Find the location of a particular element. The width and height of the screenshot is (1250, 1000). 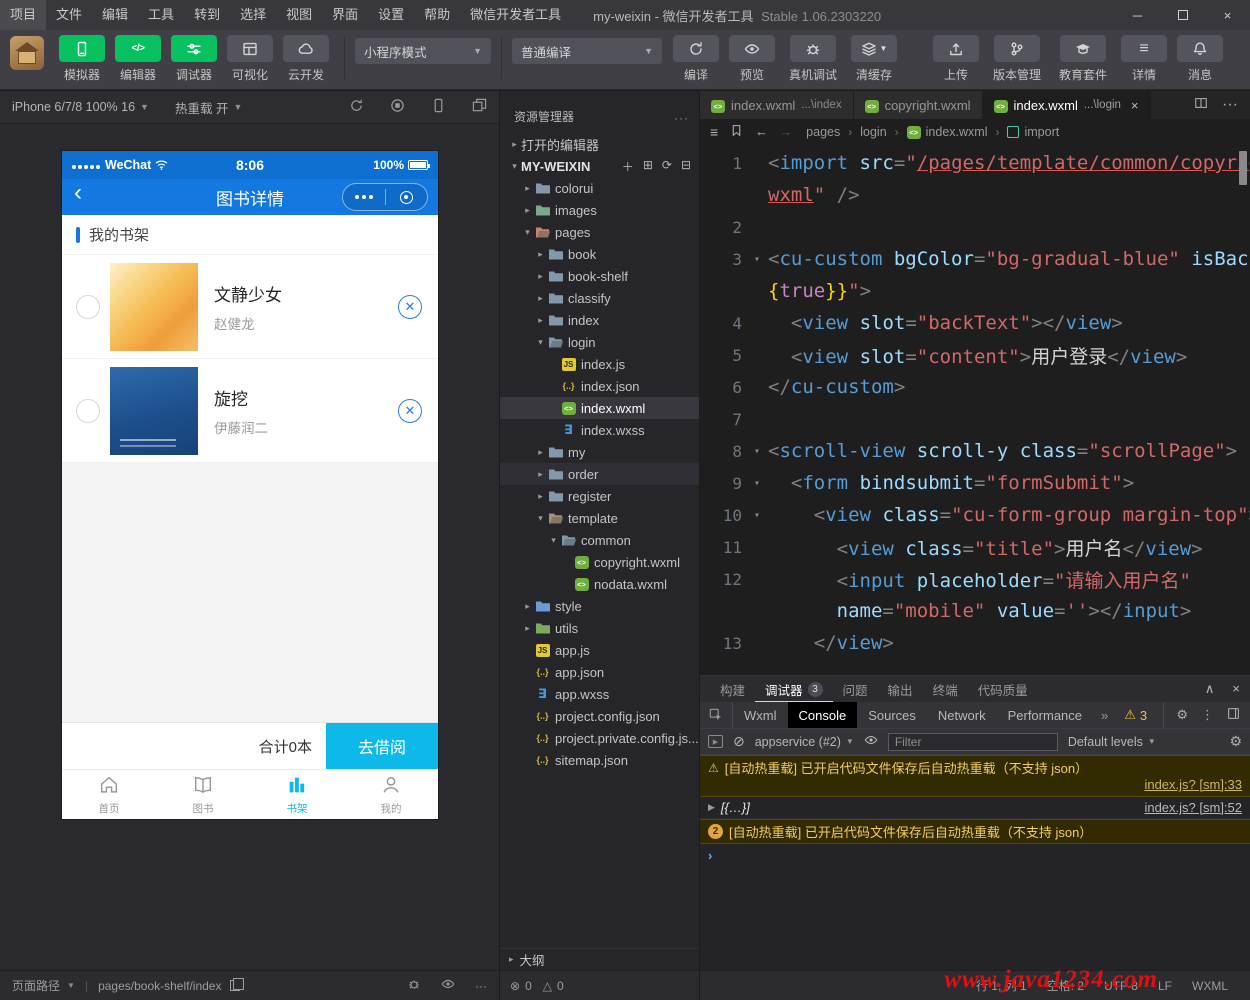

console-warning: 2 [自动热重载] 已开启代码文件保存后自动热重载（不支持 json） is located at coordinates (975, 831).